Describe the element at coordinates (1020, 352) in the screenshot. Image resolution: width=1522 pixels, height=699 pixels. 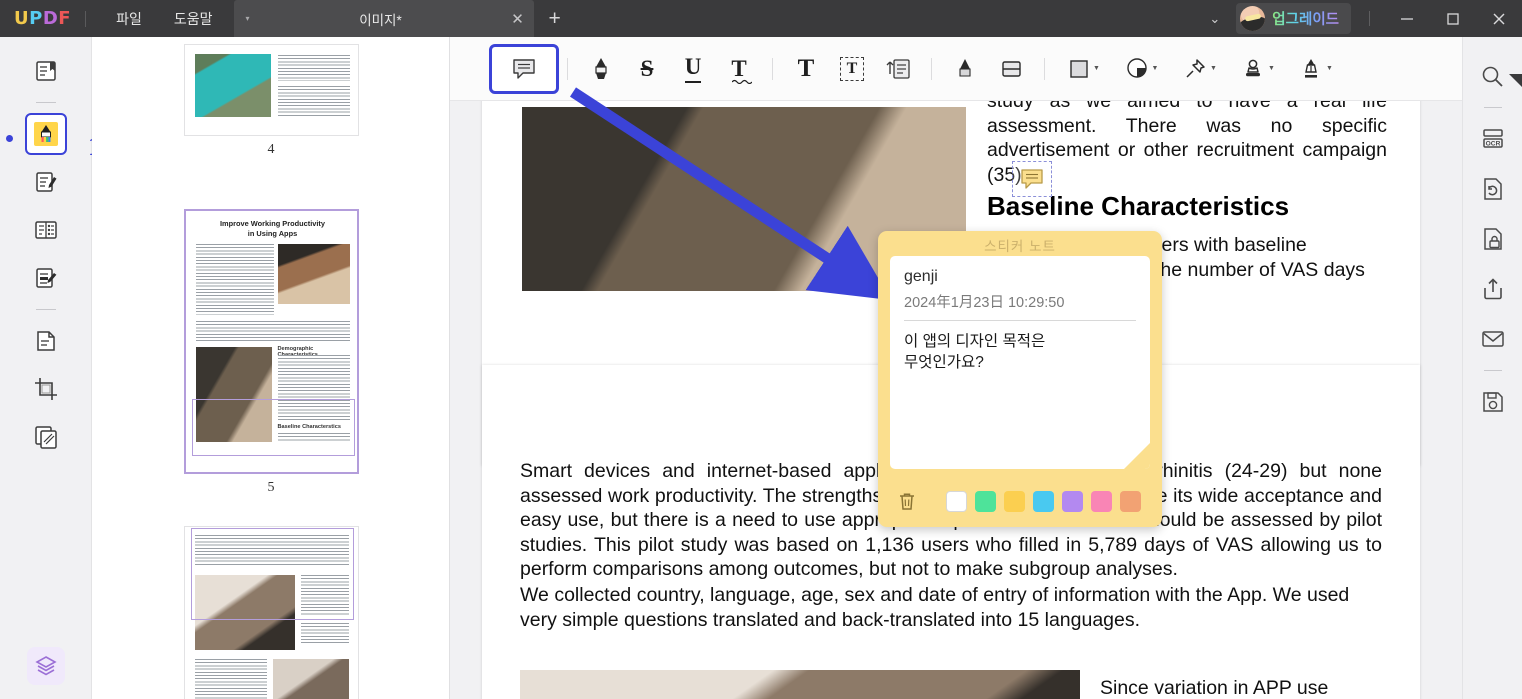
I see `sticky-note-text: 이 앱의 디자인 목적은 무엇인가요?` at that location.